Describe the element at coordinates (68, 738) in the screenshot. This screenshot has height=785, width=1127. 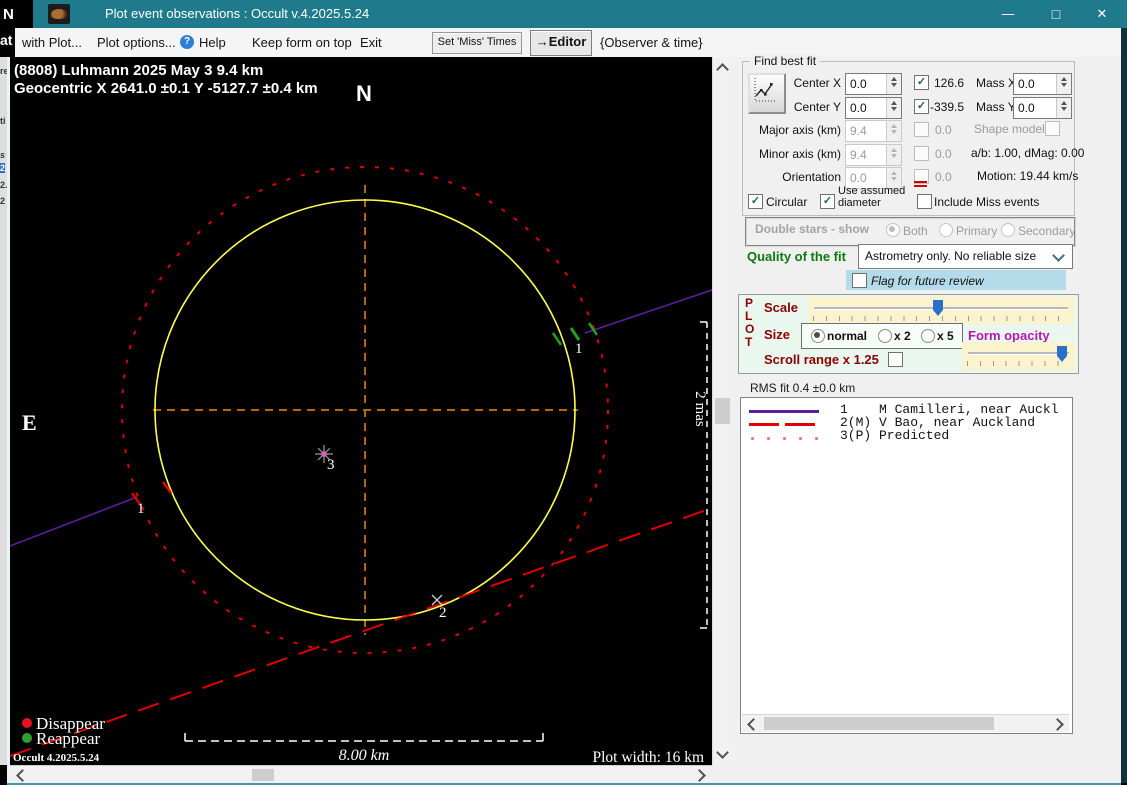
I see `reappear-label: Reappear` at that location.